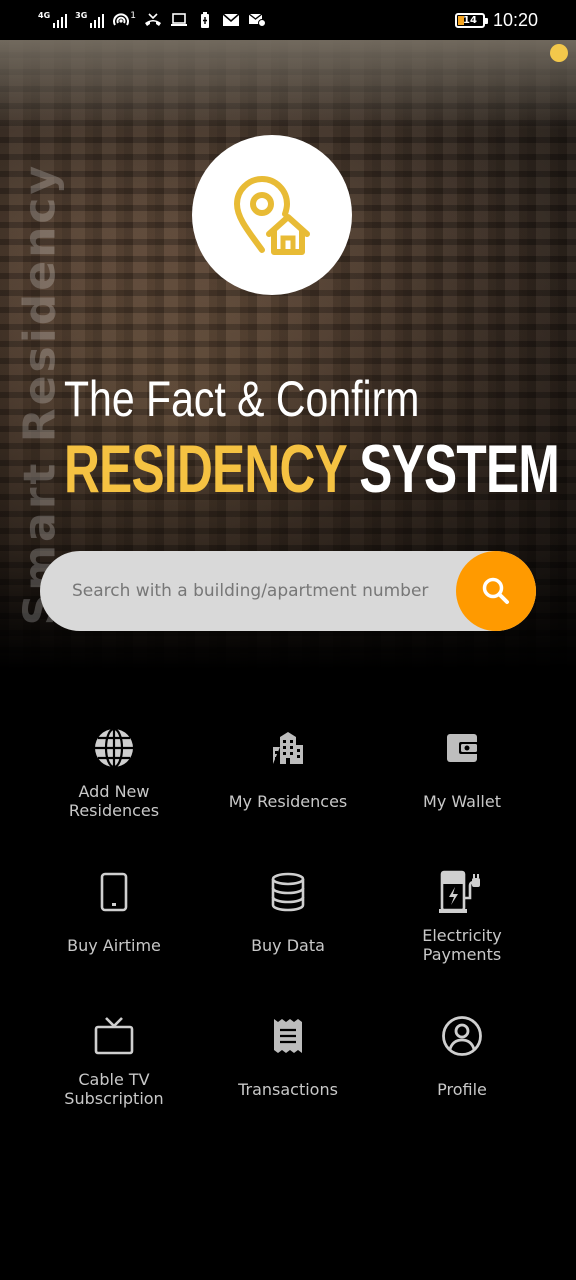  I want to click on battery-icon: 14, so click(471, 20).